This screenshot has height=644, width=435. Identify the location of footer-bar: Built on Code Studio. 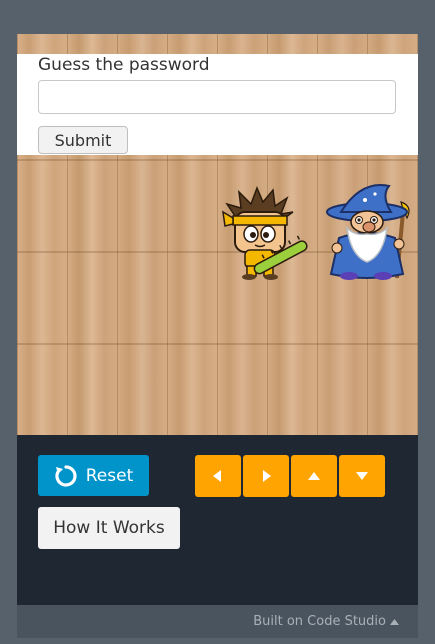
(217, 621).